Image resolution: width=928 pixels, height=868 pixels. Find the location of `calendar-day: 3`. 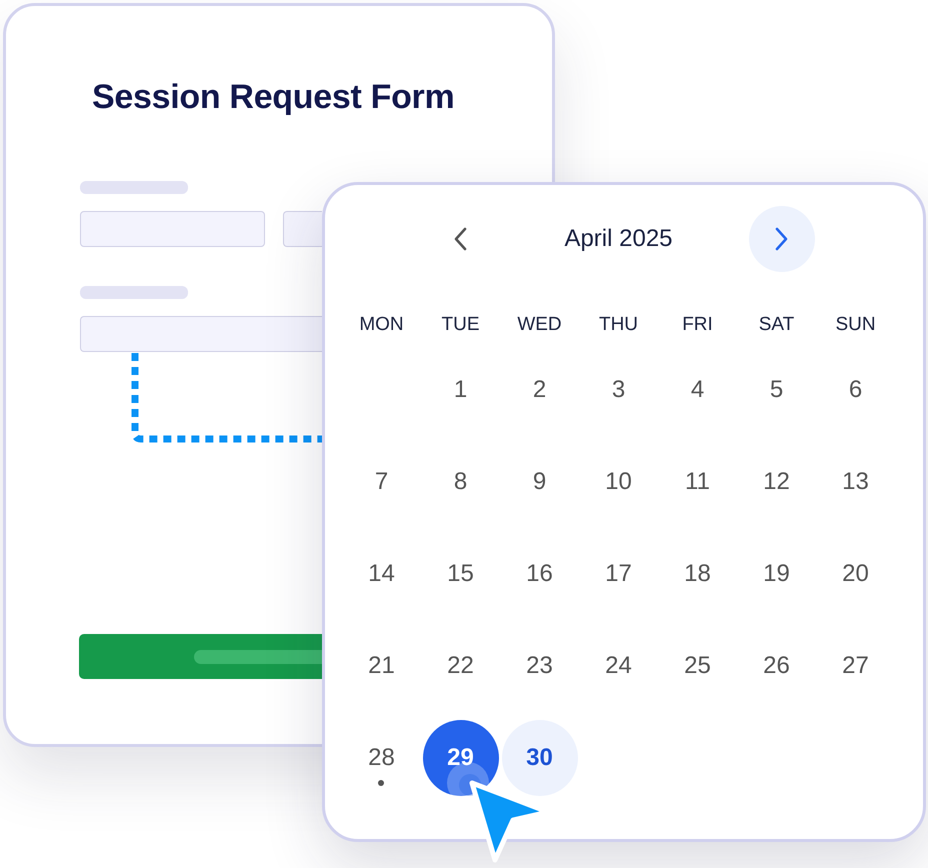

calendar-day: 3 is located at coordinates (619, 390).